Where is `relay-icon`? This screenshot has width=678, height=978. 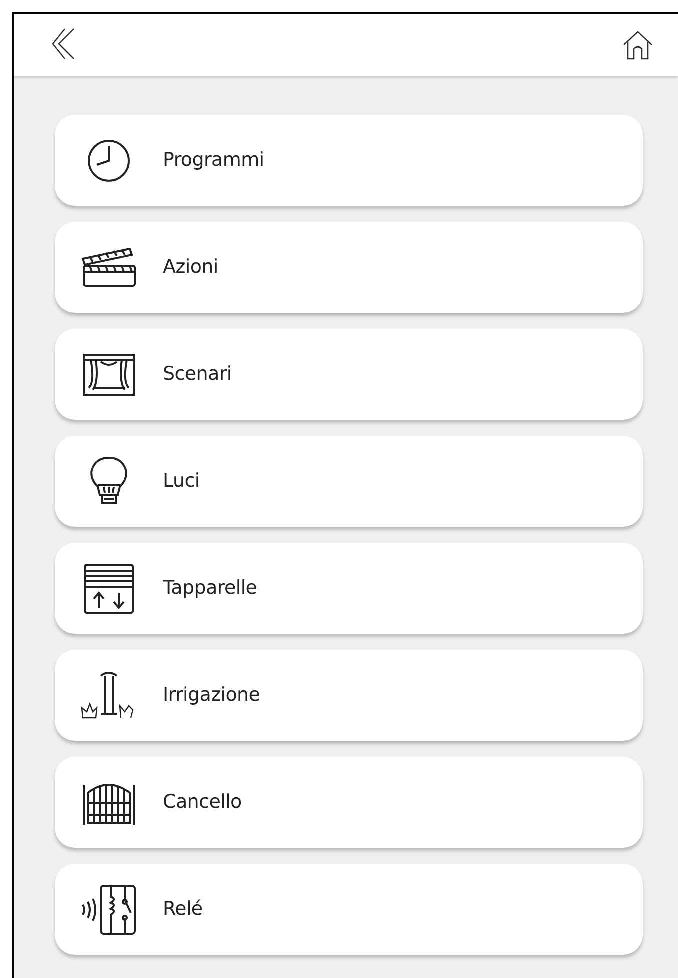
relay-icon is located at coordinates (109, 909).